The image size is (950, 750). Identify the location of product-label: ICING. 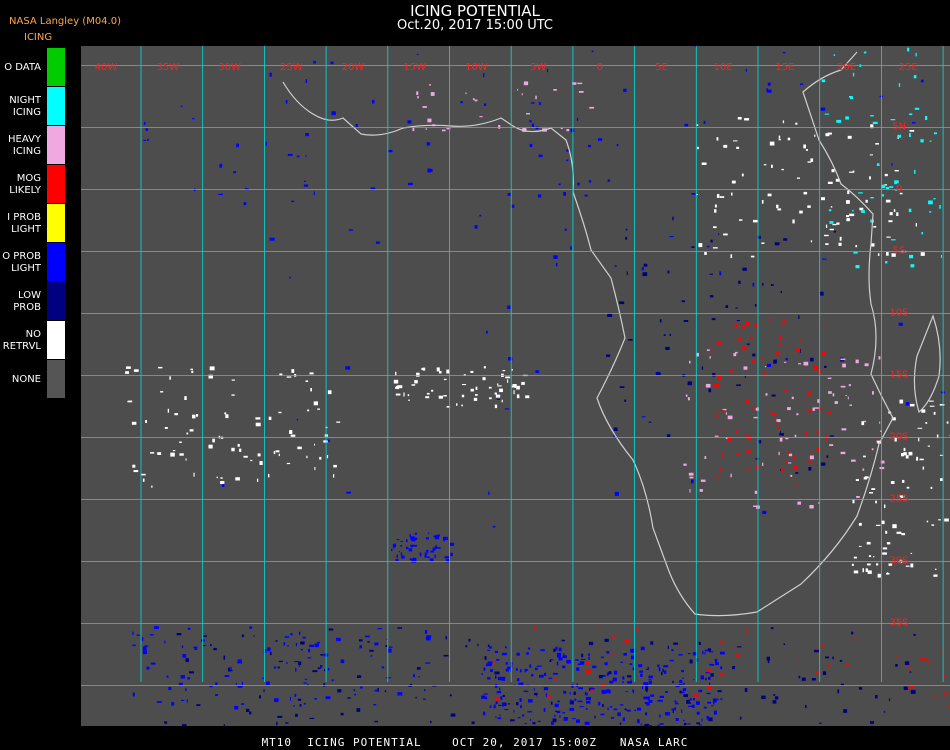
(38, 37).